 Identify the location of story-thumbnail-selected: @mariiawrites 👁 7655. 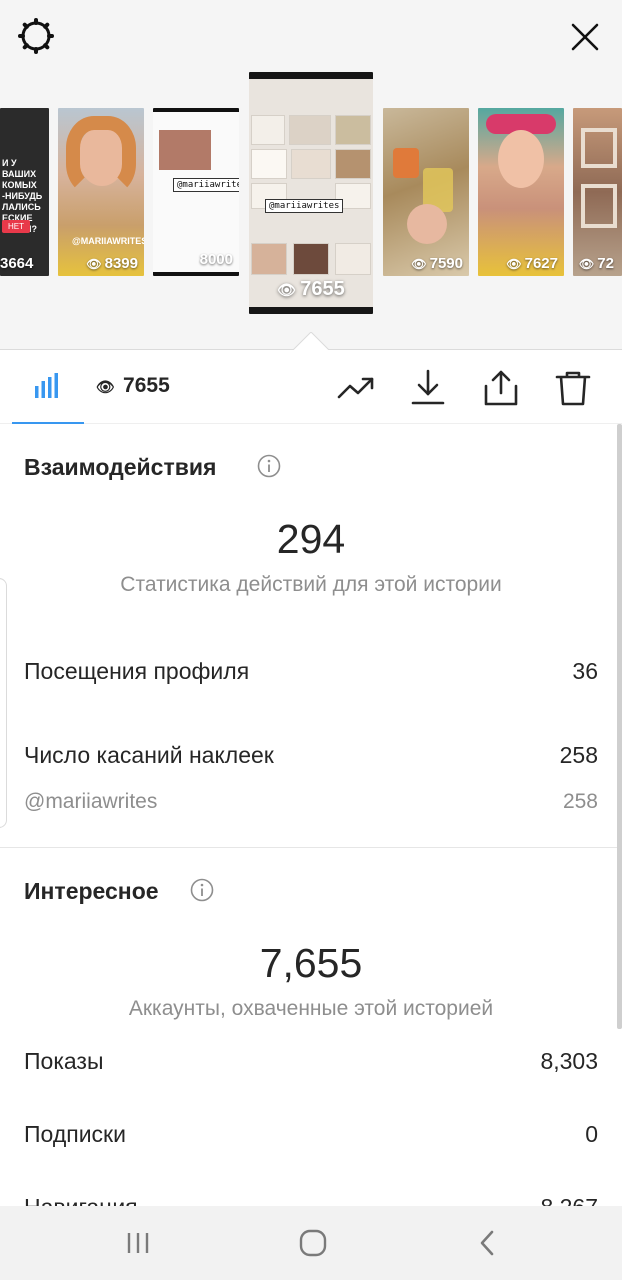
(311, 193).